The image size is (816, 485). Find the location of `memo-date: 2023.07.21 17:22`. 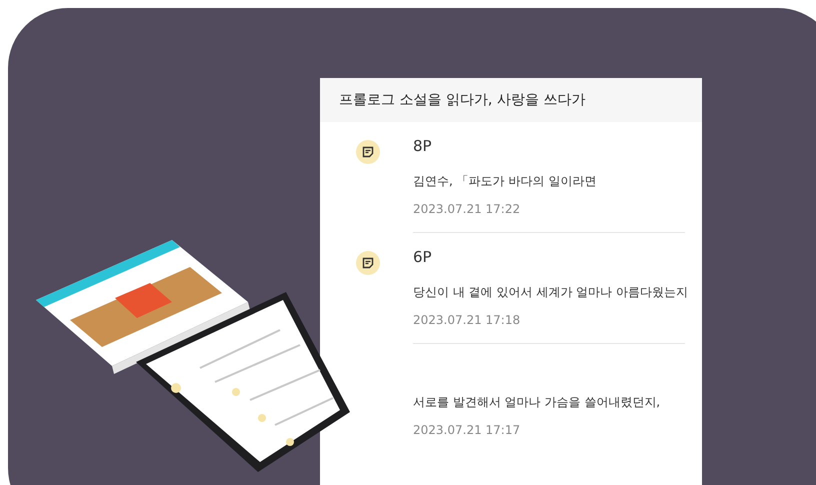

memo-date: 2023.07.21 17:22 is located at coordinates (467, 209).